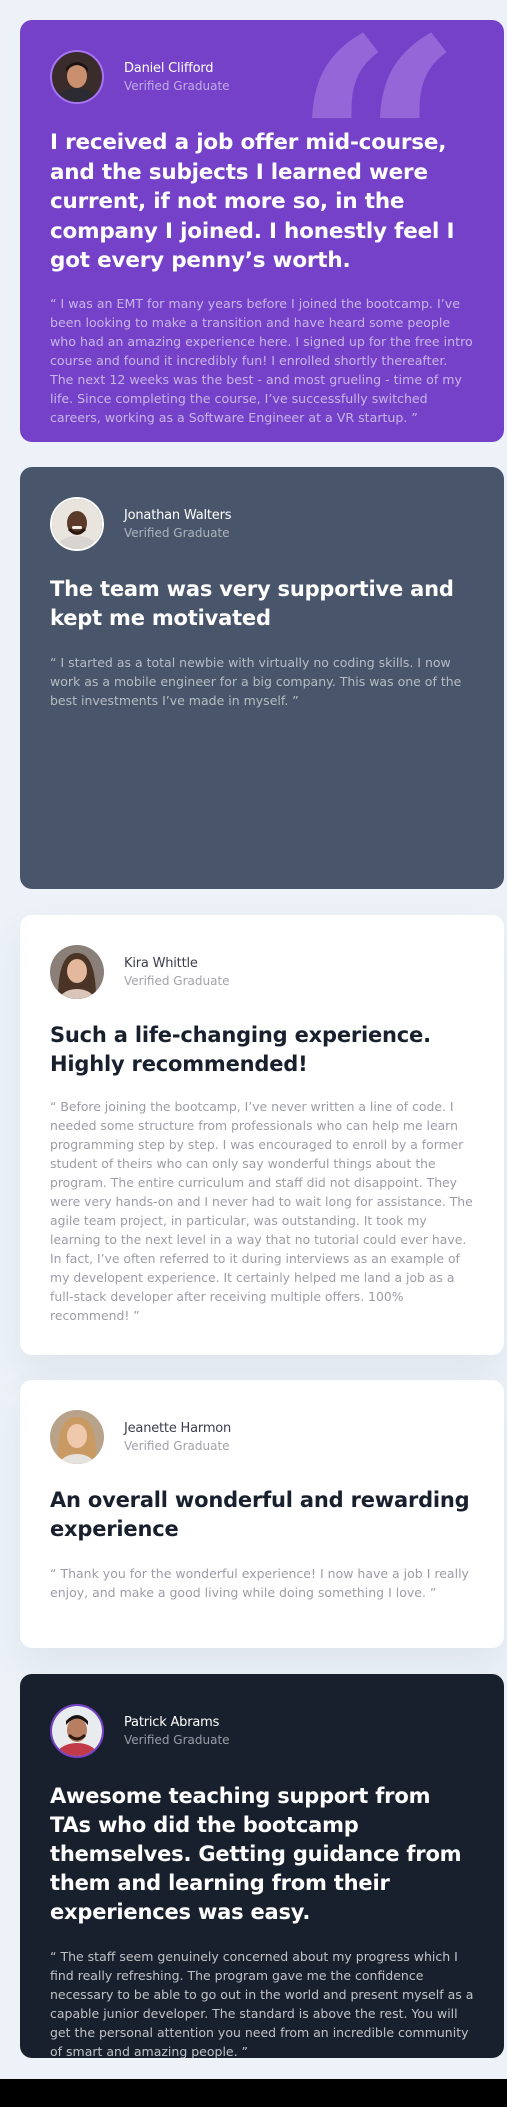 Image resolution: width=507 pixels, height=2107 pixels. I want to click on avatar-patrick-icon, so click(77, 1731).